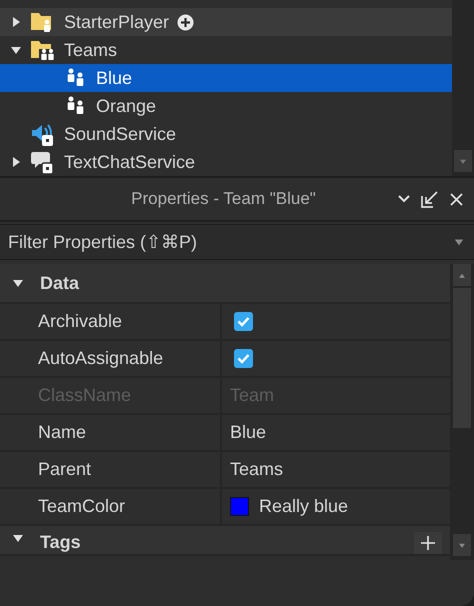 This screenshot has height=606, width=474. Describe the element at coordinates (226, 22) in the screenshot. I see `tree-item: StarterPlayer` at that location.